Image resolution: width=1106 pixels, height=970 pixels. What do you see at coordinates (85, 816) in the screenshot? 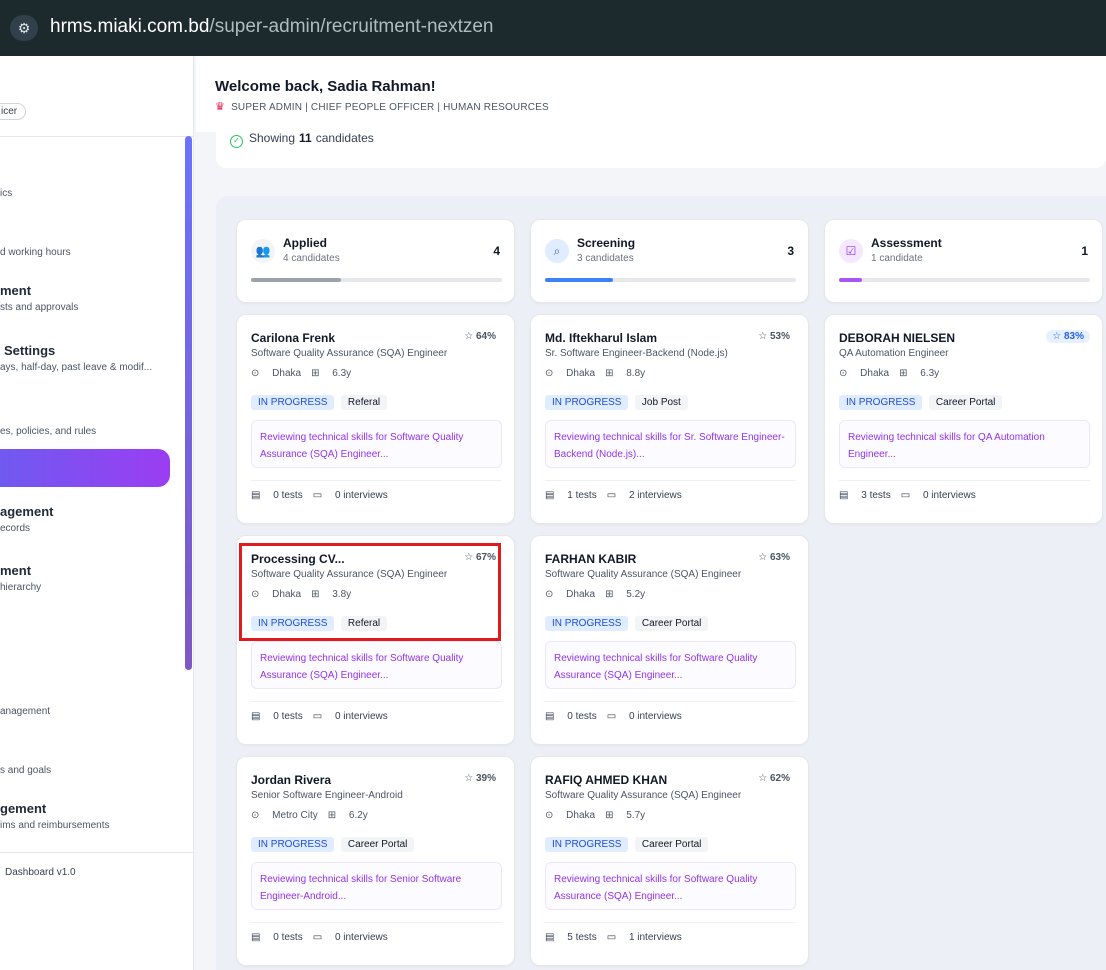
I see `sidebar-item-10: gement ims and reimbursements` at bounding box center [85, 816].